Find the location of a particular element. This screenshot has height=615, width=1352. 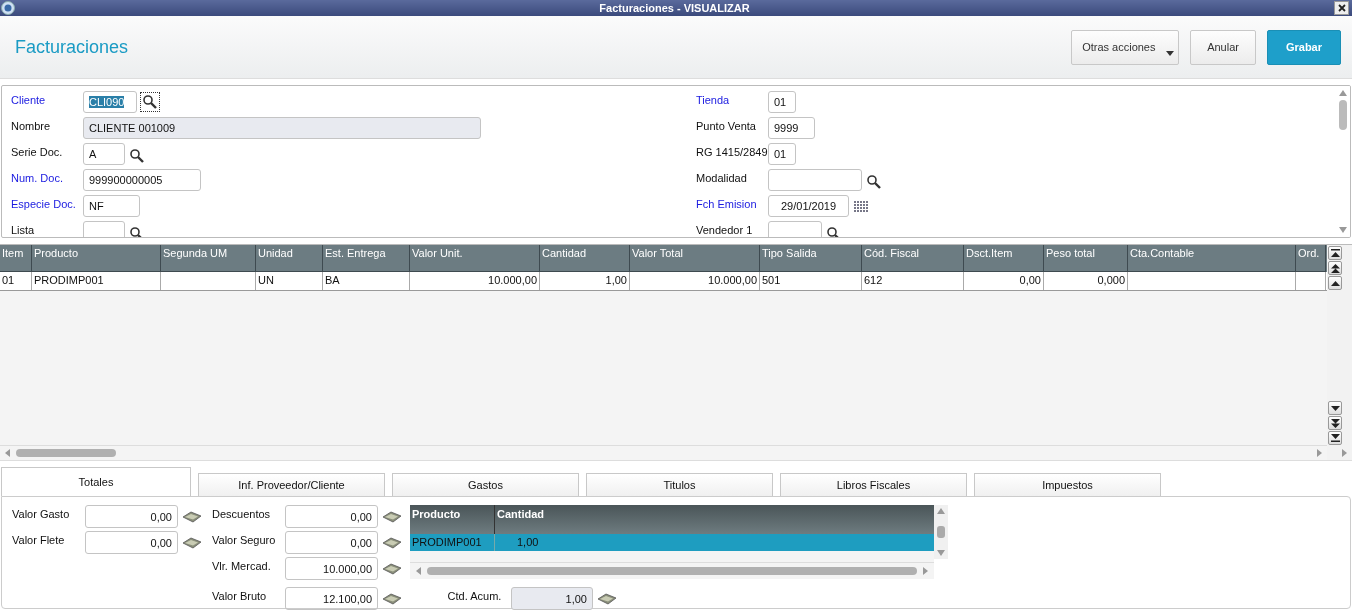

column-header: Tipo Salida is located at coordinates (811, 258).